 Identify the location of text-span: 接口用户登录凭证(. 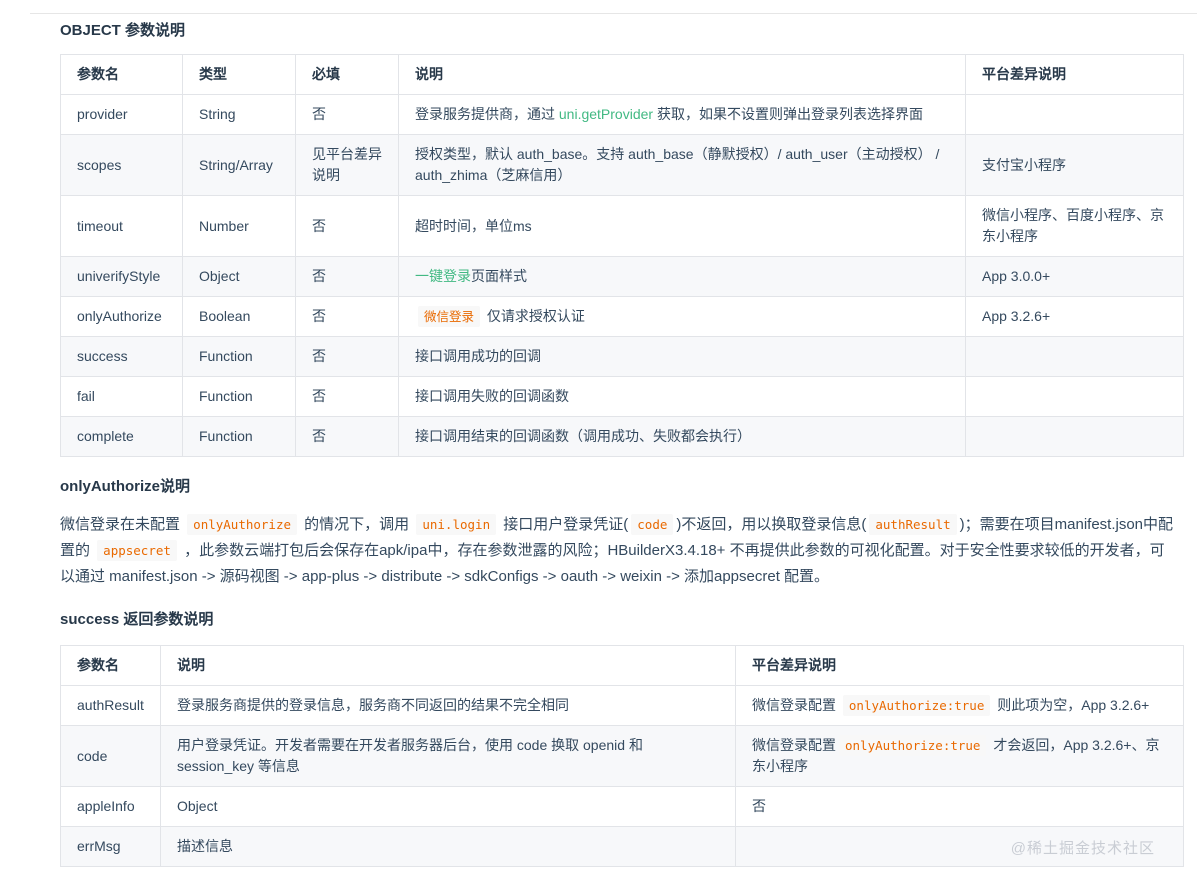
(564, 524).